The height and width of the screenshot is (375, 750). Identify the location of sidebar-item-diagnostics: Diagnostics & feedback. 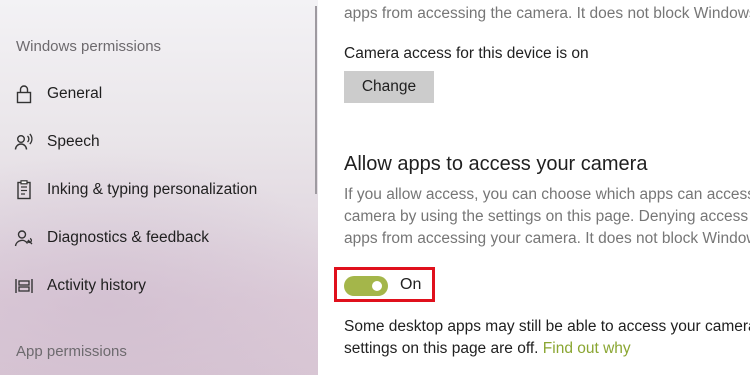
(156, 238).